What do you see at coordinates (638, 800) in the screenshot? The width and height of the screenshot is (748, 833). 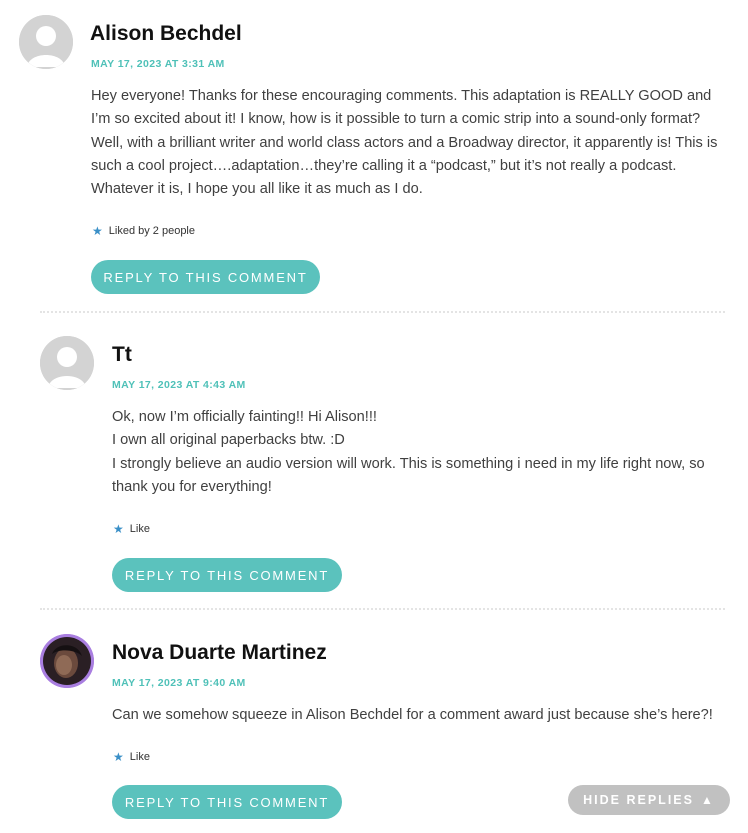 I see `hide-replies-label: HIDE REPLIES` at bounding box center [638, 800].